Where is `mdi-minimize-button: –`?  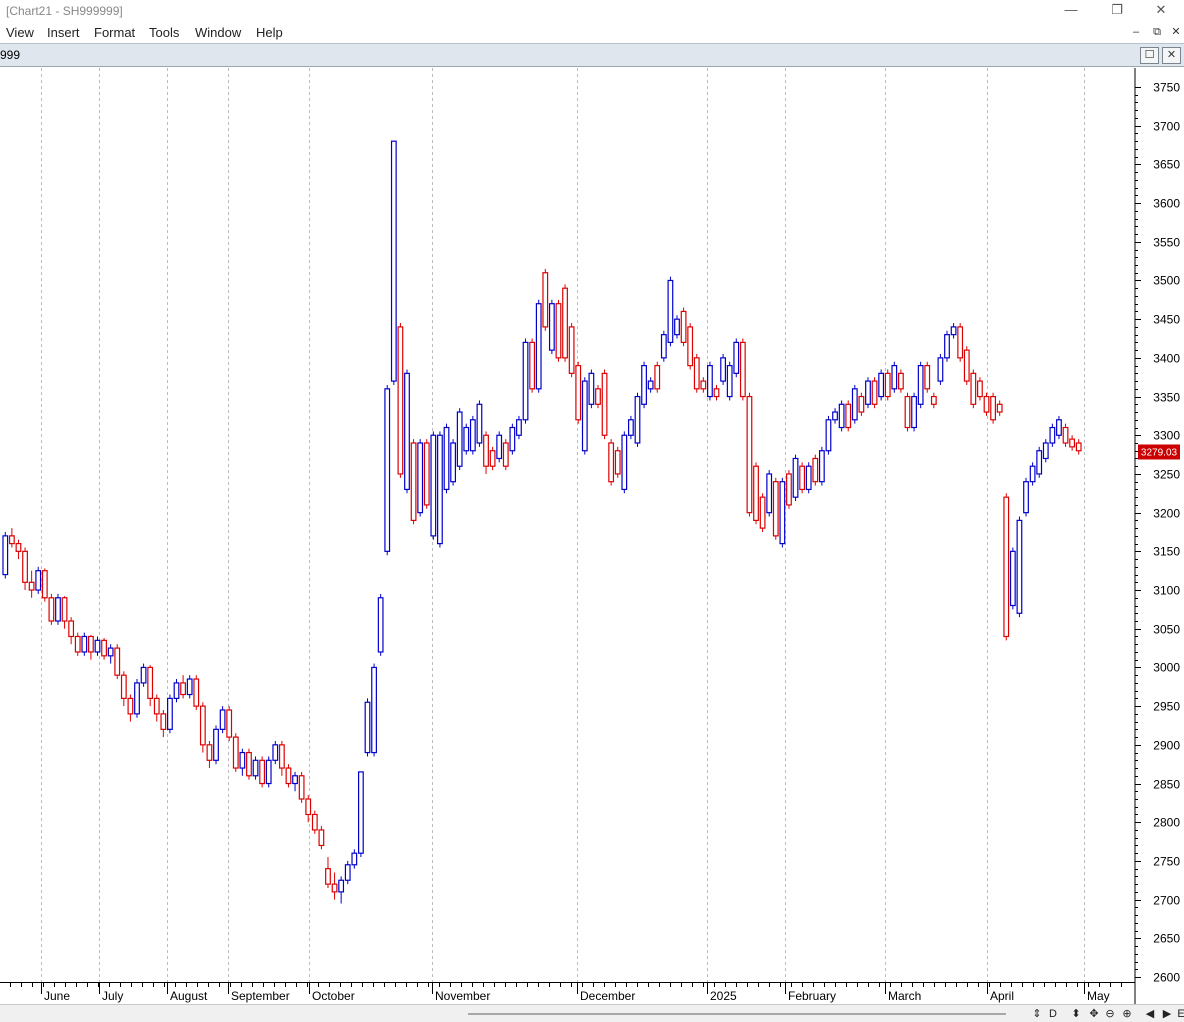
mdi-minimize-button: – is located at coordinates (1136, 33).